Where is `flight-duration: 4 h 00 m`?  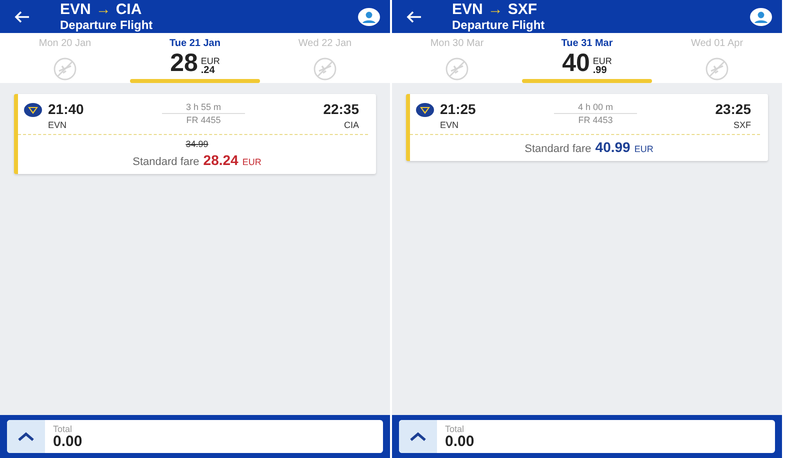
flight-duration: 4 h 00 m is located at coordinates (596, 108).